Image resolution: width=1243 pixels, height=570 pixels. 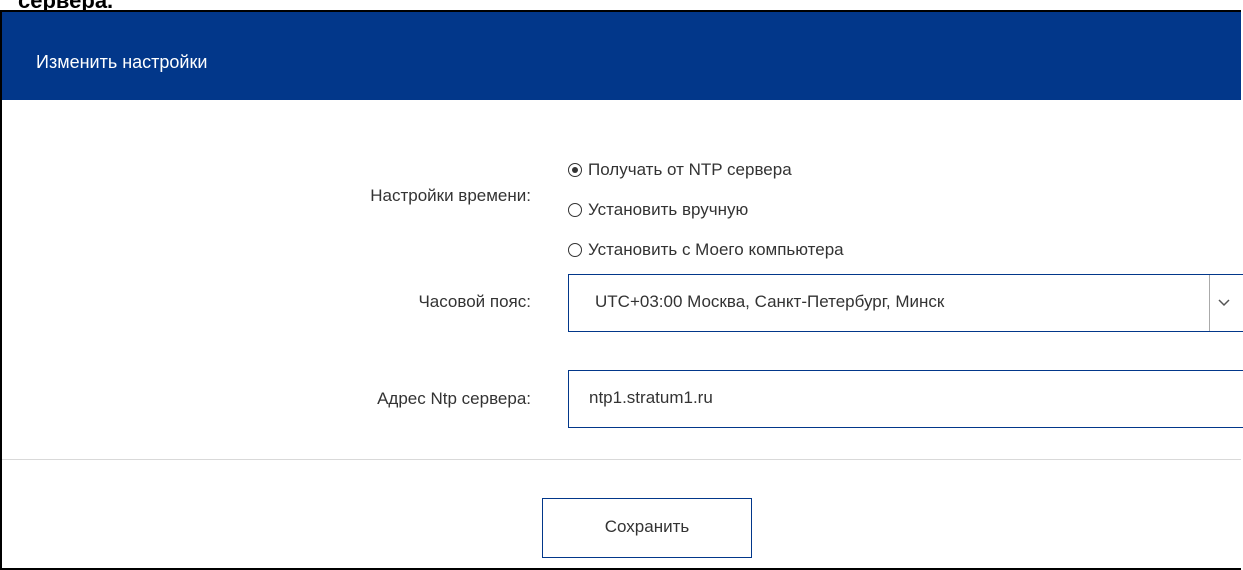 I want to click on radio-my-computer-label: Установить с Моего компьютера, so click(x=716, y=249).